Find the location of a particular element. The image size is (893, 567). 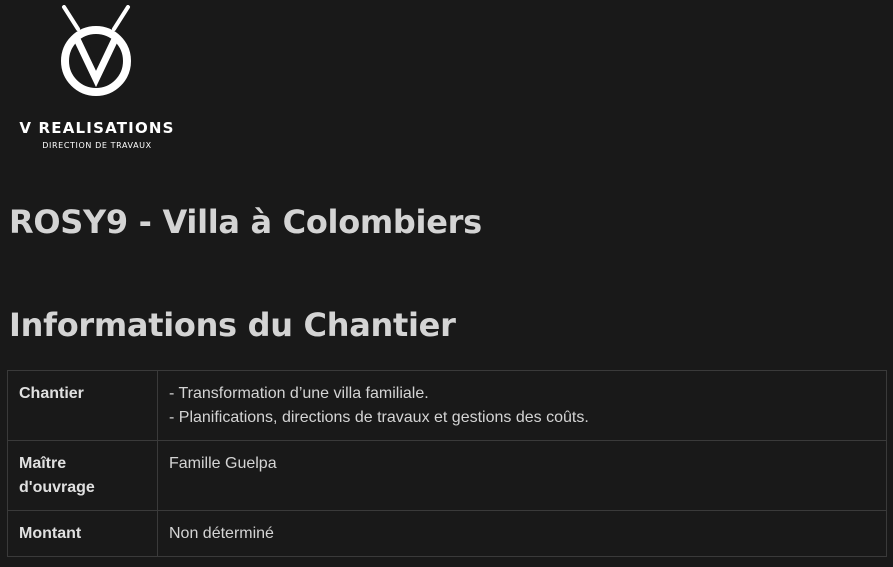

section-title: Informations du Chantier is located at coordinates (232, 325).